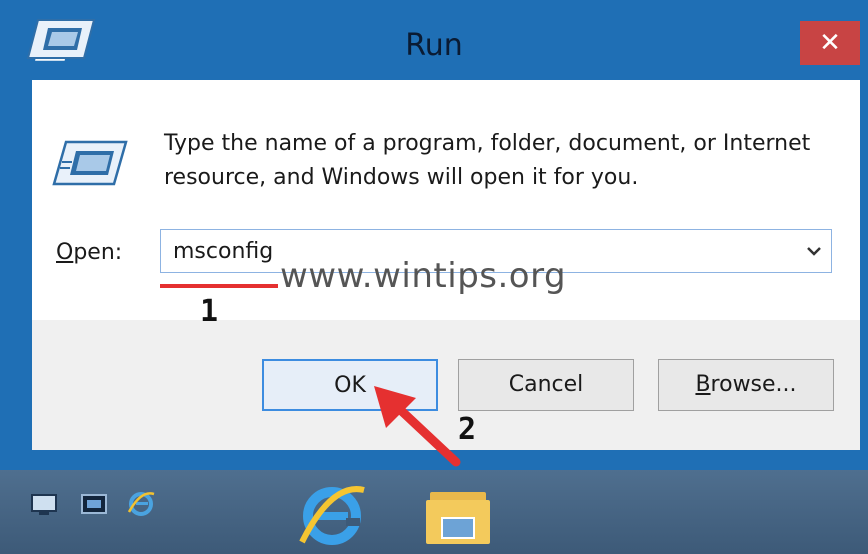 This screenshot has width=868, height=554. I want to click on open-label-text: pen:, so click(98, 252).